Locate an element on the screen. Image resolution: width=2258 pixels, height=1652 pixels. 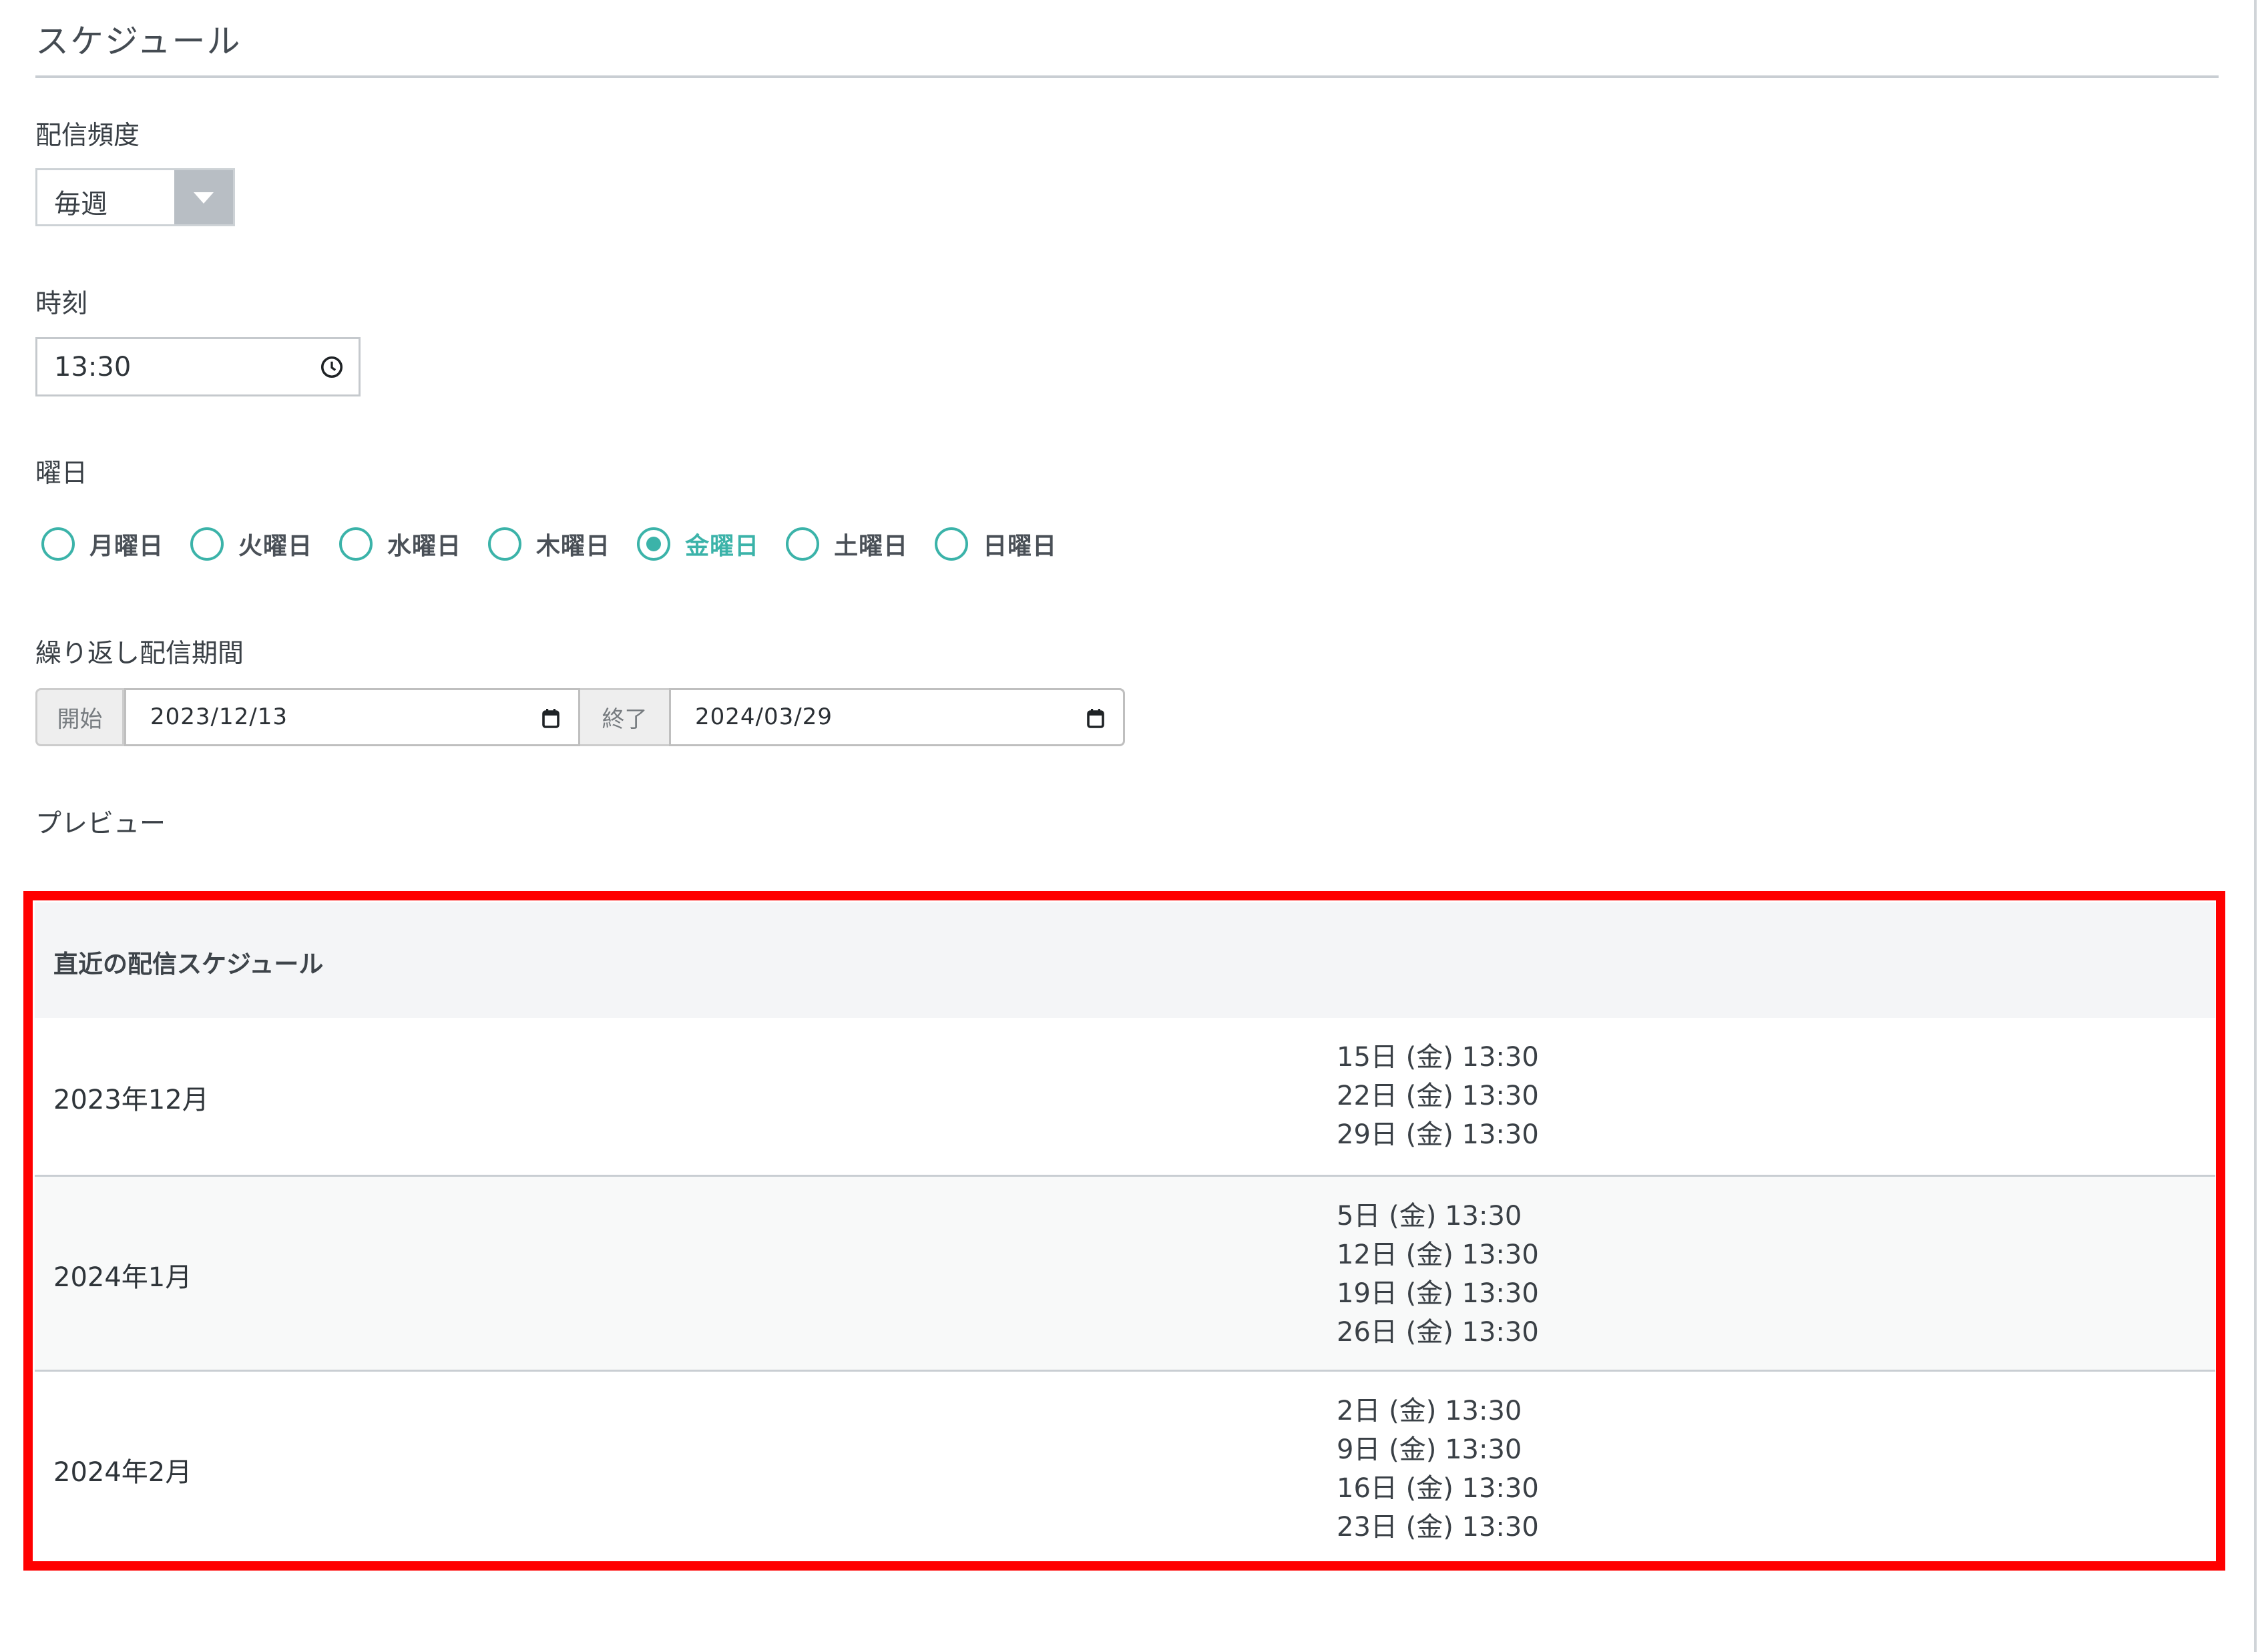
radio-thursday: 木曜日 is located at coordinates (549, 544).